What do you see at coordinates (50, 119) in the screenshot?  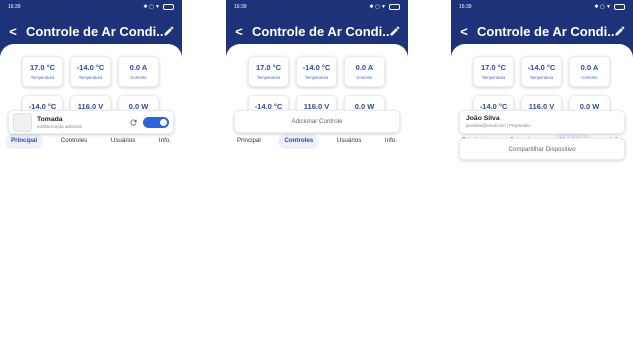 I see `device-name: Tomada` at bounding box center [50, 119].